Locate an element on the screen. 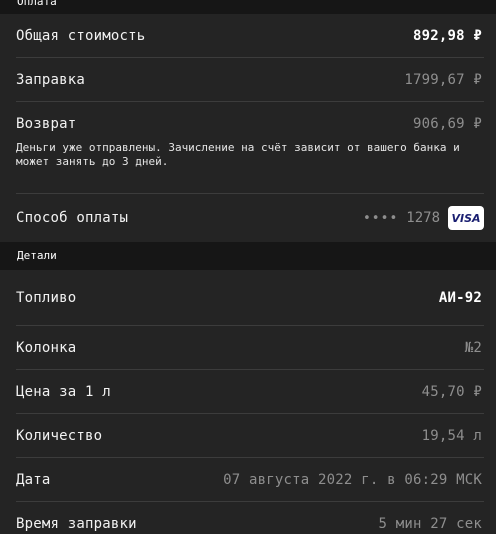  date-row: Дата 07 августа 2022 г. в 06:29 МСК is located at coordinates (250, 480).